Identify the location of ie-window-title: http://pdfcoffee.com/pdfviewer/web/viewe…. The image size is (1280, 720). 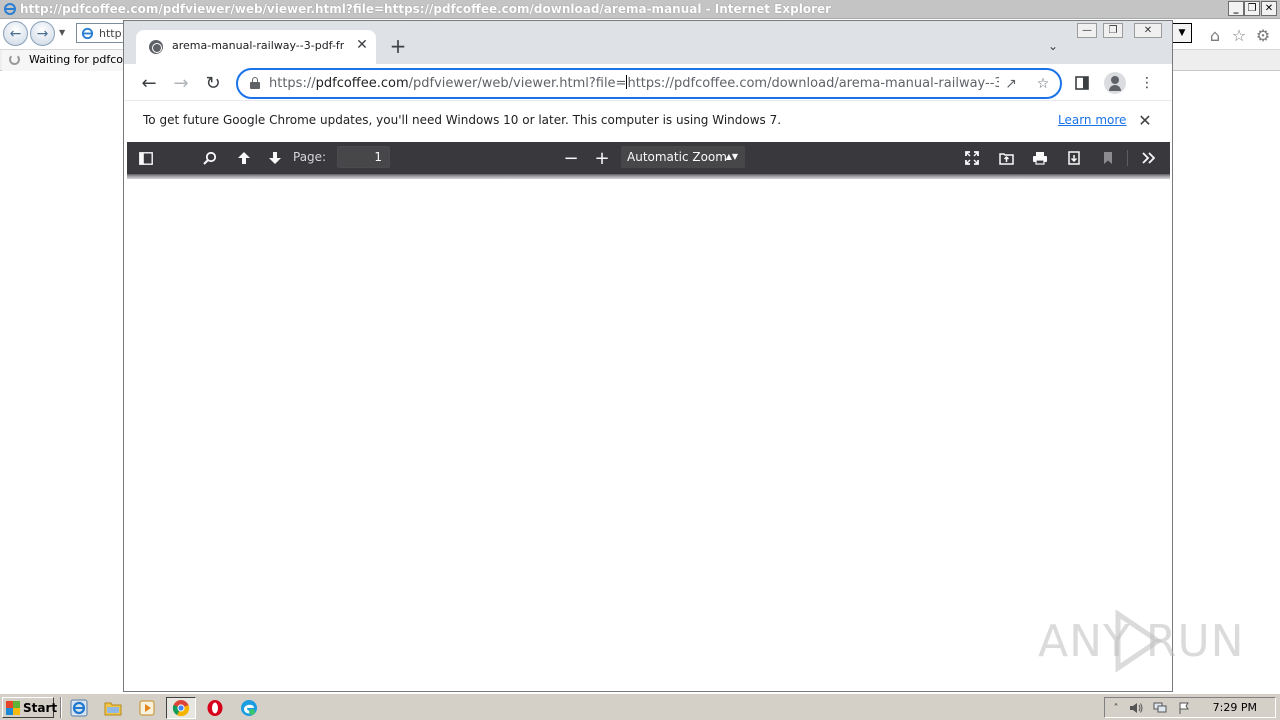
(426, 9).